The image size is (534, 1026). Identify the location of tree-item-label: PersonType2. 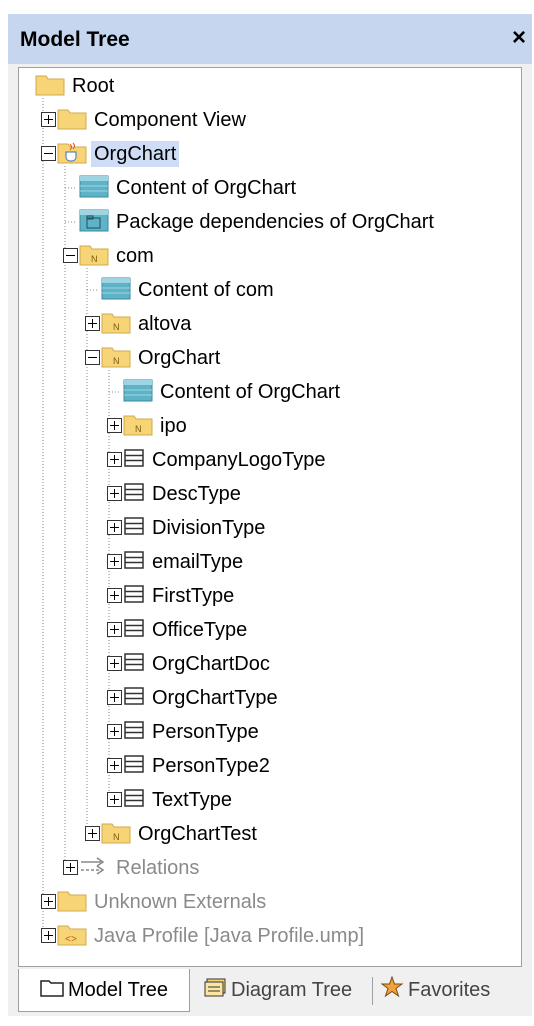
(211, 766).